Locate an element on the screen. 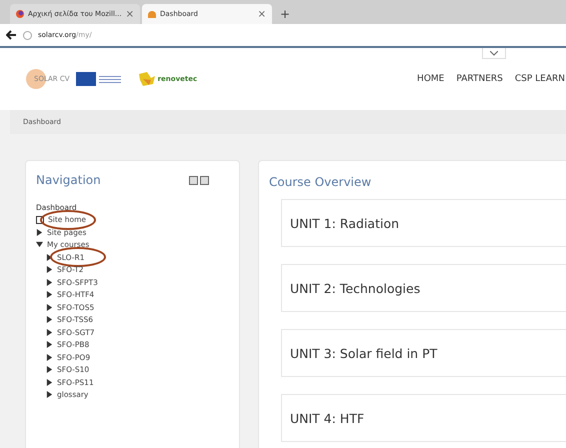 Image resolution: width=566 pixels, height=448 pixels. unit-title: UNIT 3: Solar field in PT is located at coordinates (364, 353).